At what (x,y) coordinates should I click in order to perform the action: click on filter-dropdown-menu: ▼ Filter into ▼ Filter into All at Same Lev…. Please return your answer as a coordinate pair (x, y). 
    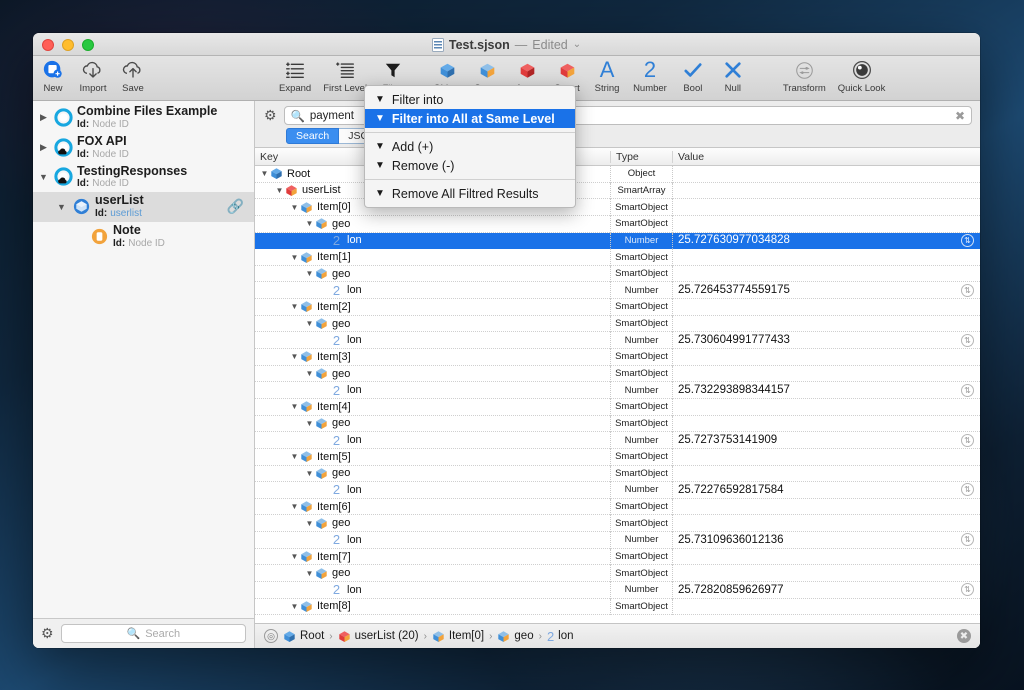
    Looking at the image, I should click on (470, 146).